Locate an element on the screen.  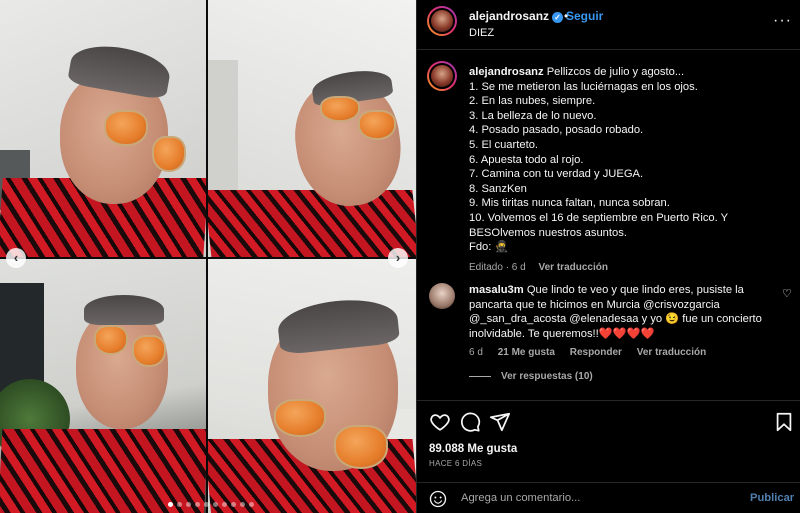
carousel-prev-button: ‹ is located at coordinates (16, 258).